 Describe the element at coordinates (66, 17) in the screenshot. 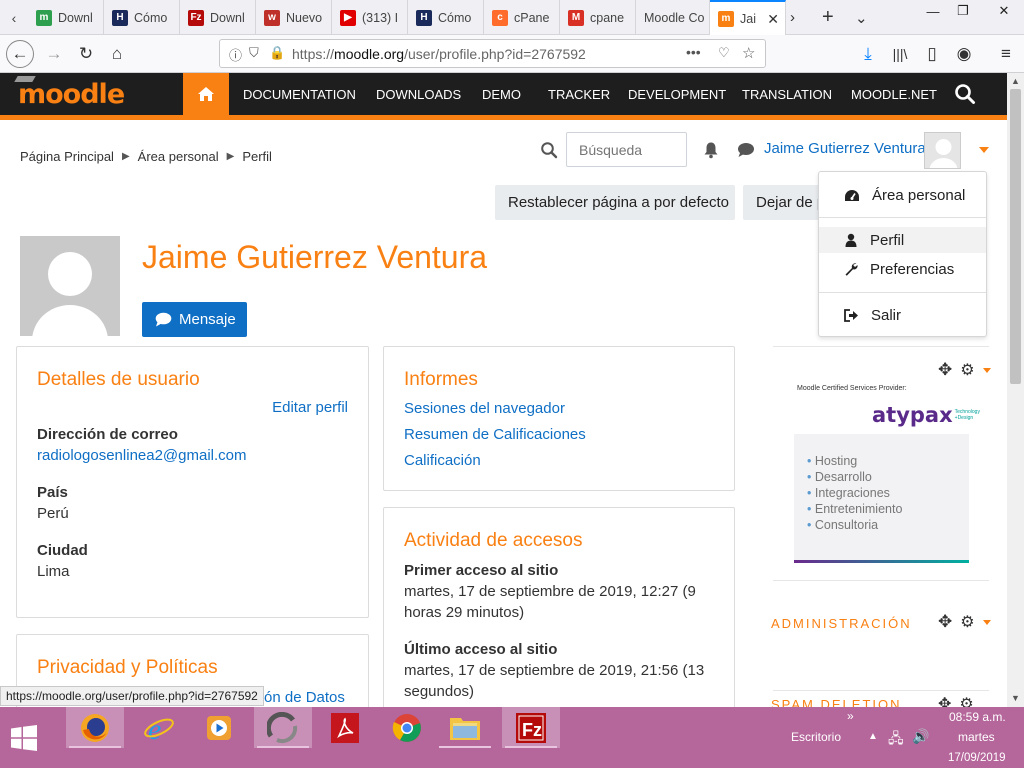

I see `browser-tab: m Downl` at that location.